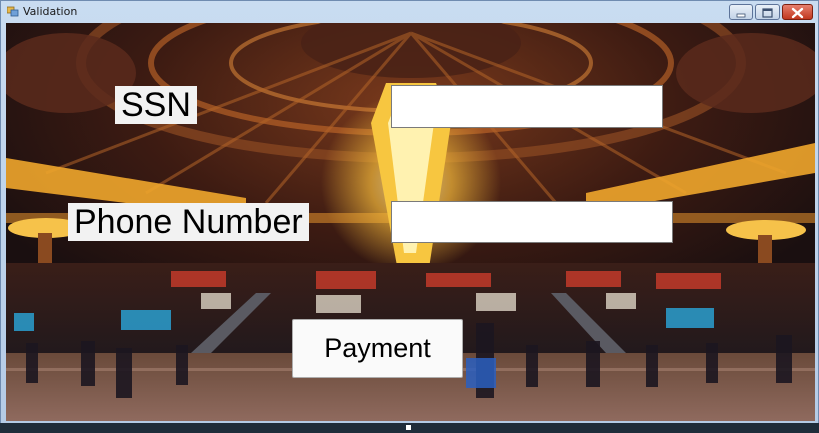 The height and width of the screenshot is (433, 819). Describe the element at coordinates (188, 222) in the screenshot. I see `phone-number-label: Phone Number` at that location.